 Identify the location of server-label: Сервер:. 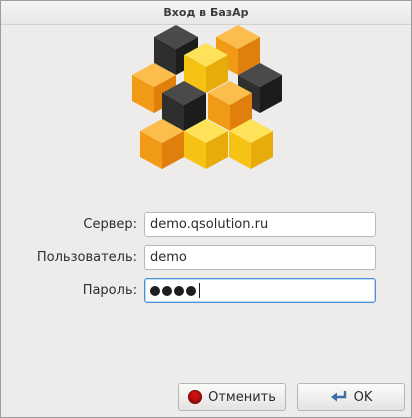
(110, 224).